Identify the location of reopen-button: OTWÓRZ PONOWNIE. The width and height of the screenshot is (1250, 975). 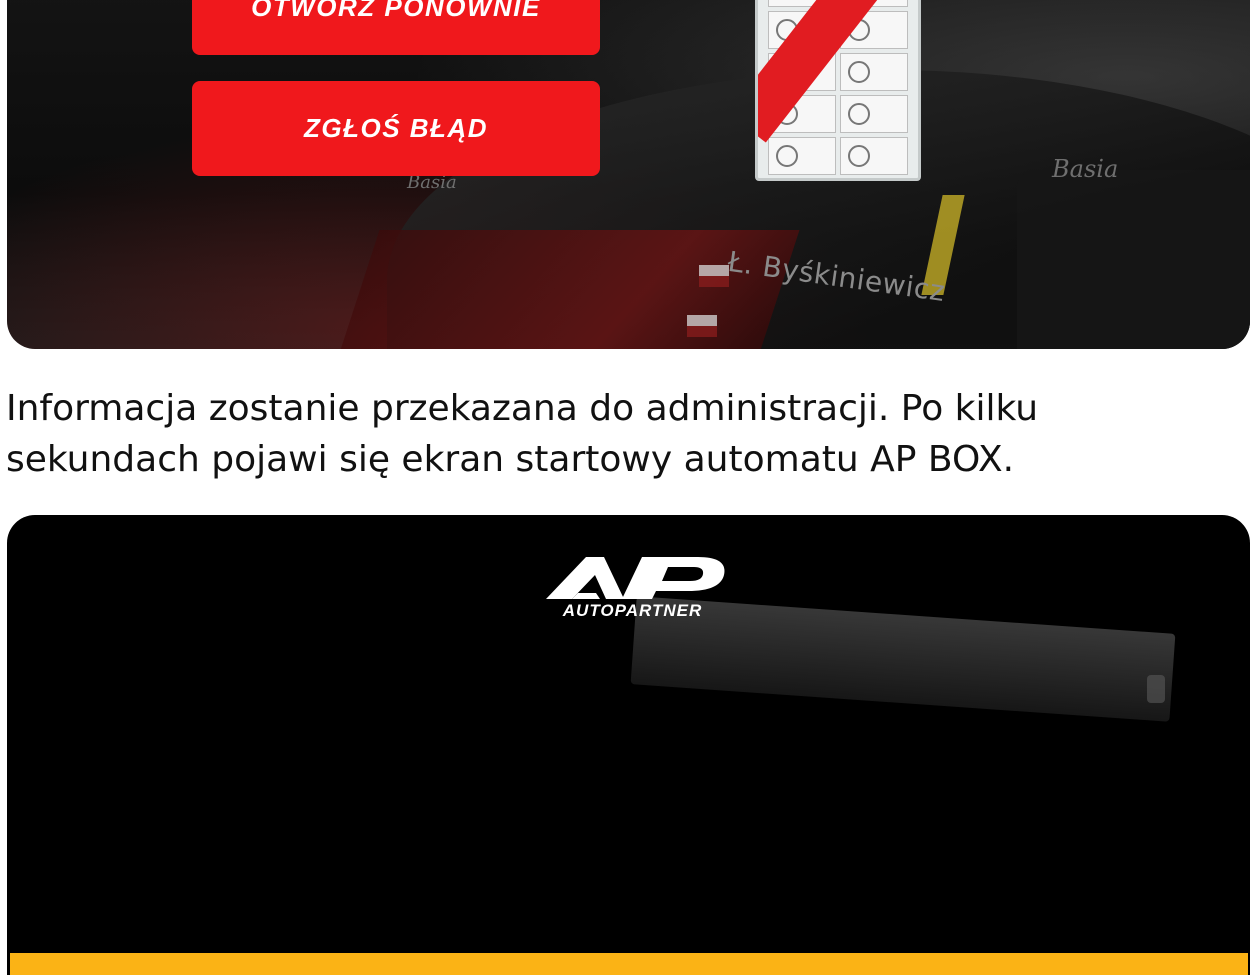
(396, 27).